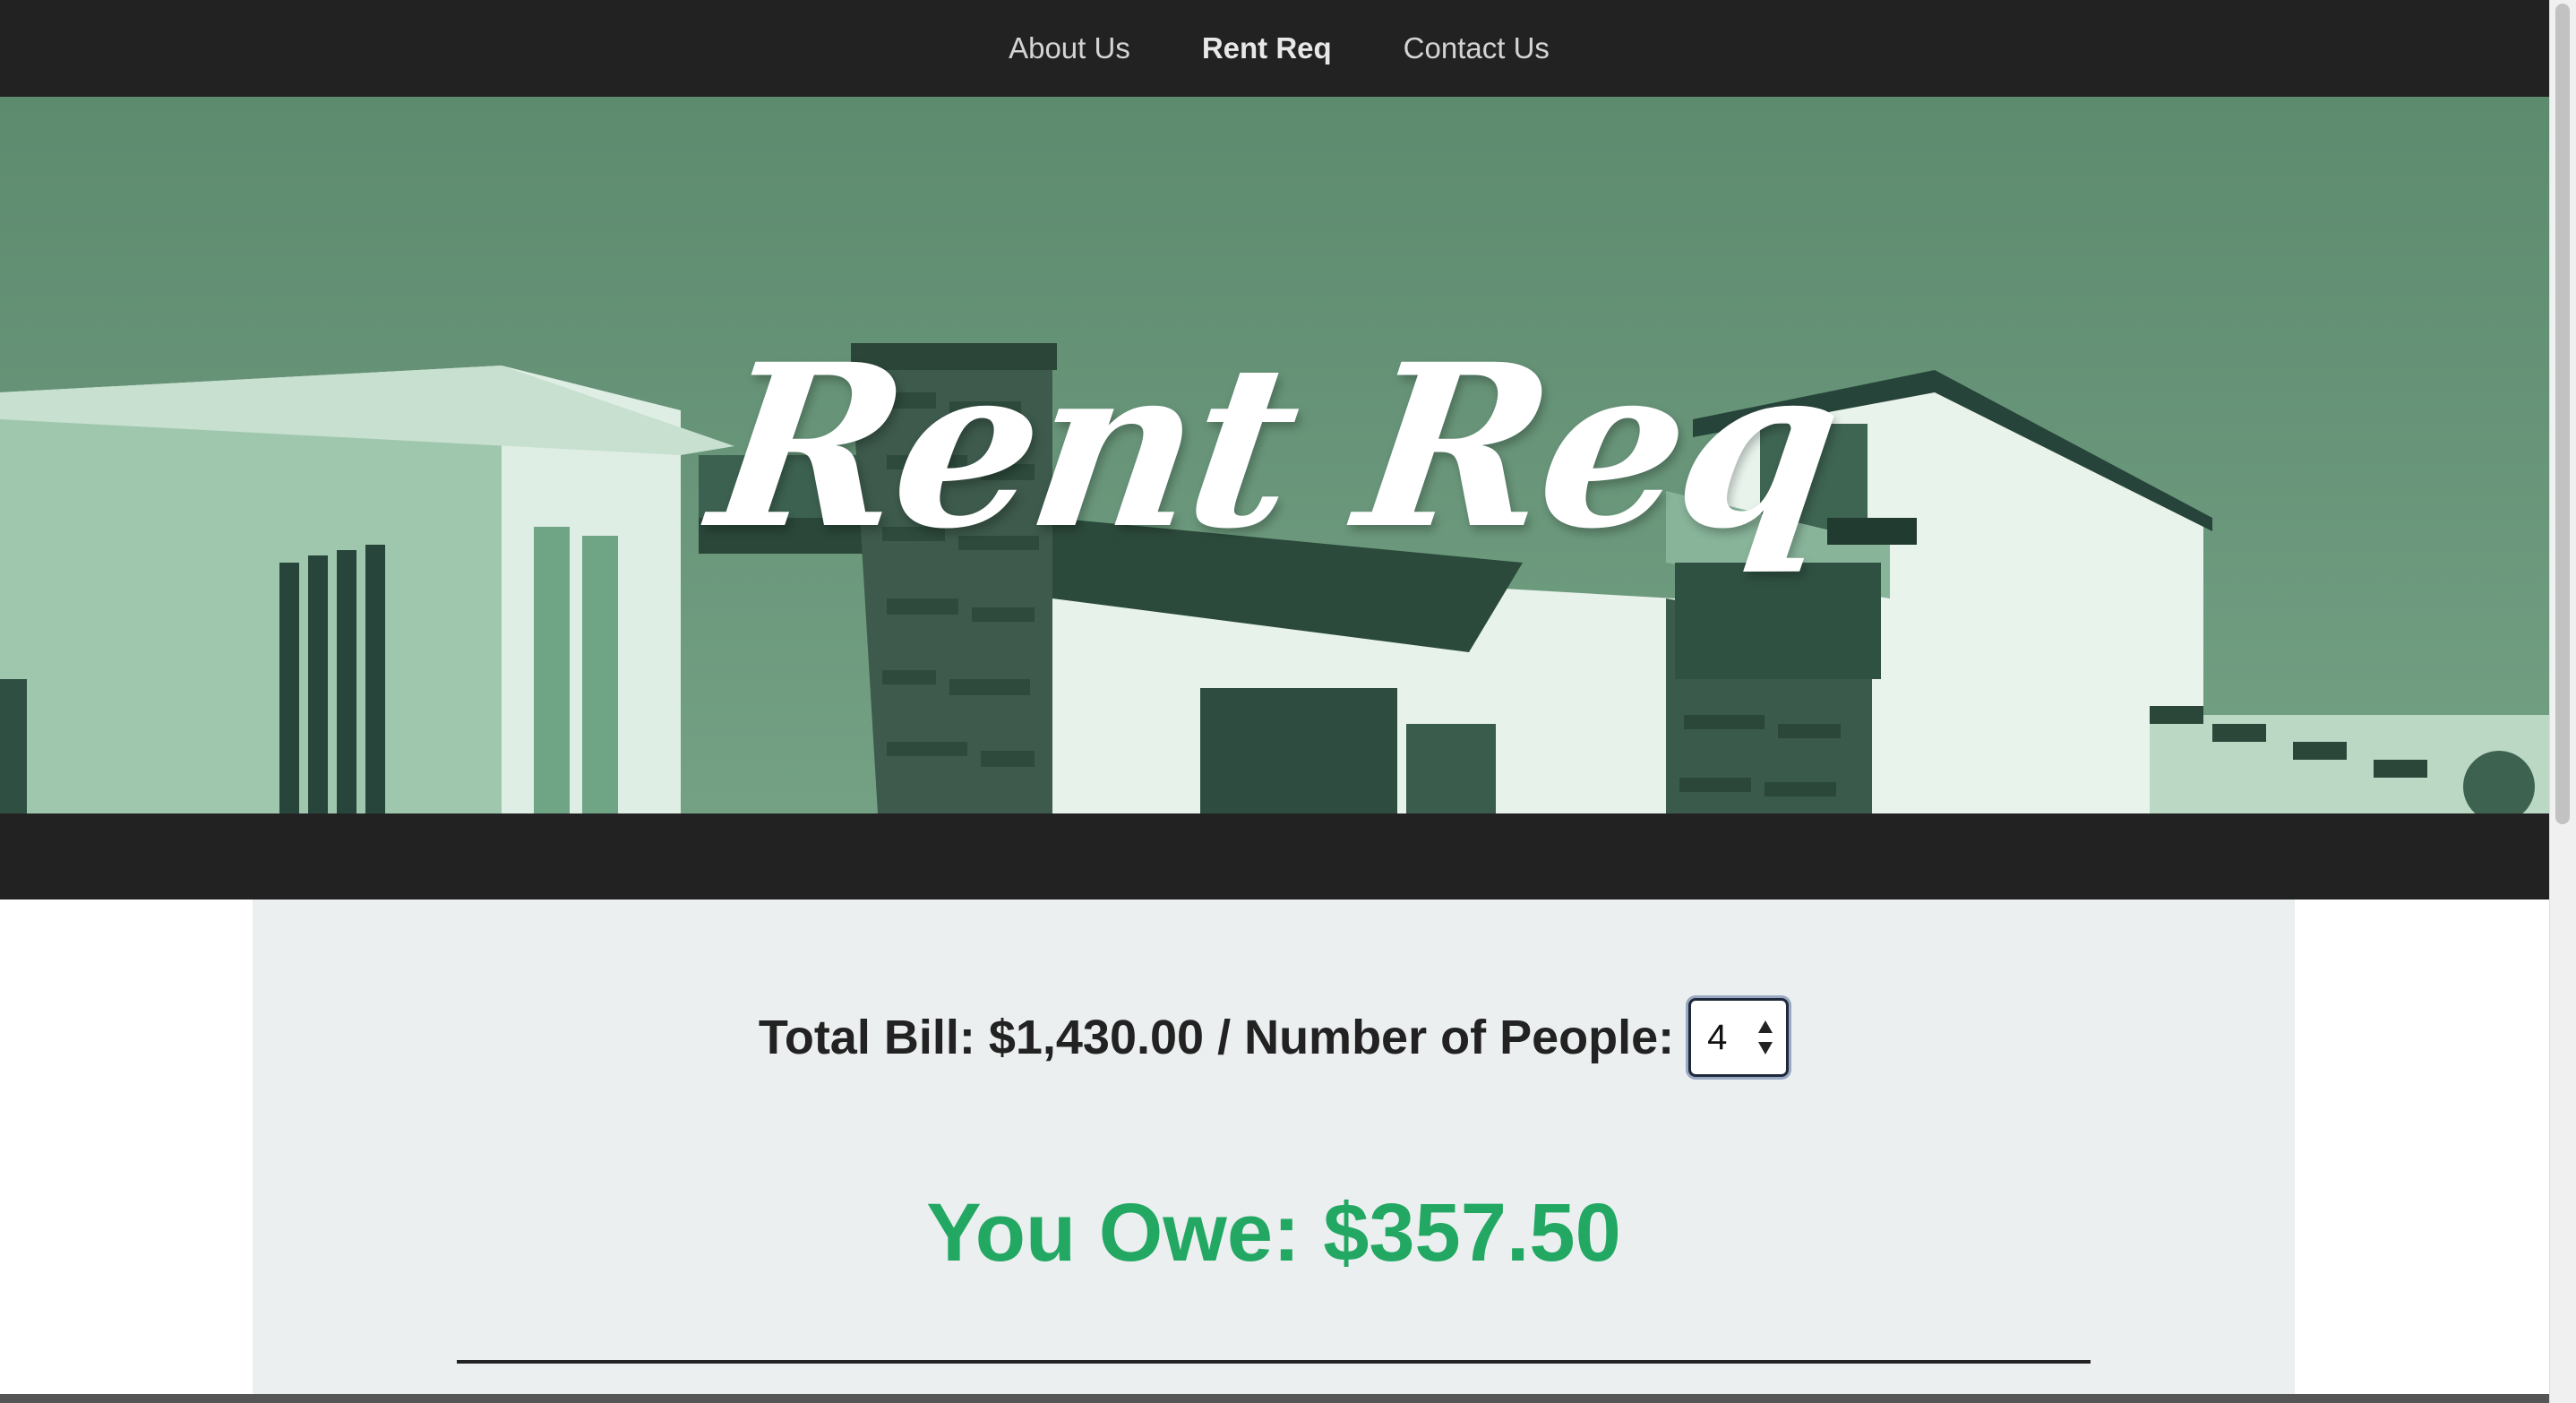 The height and width of the screenshot is (1403, 2576). Describe the element at coordinates (2562, 414) in the screenshot. I see `scrollbar-thumb` at that location.